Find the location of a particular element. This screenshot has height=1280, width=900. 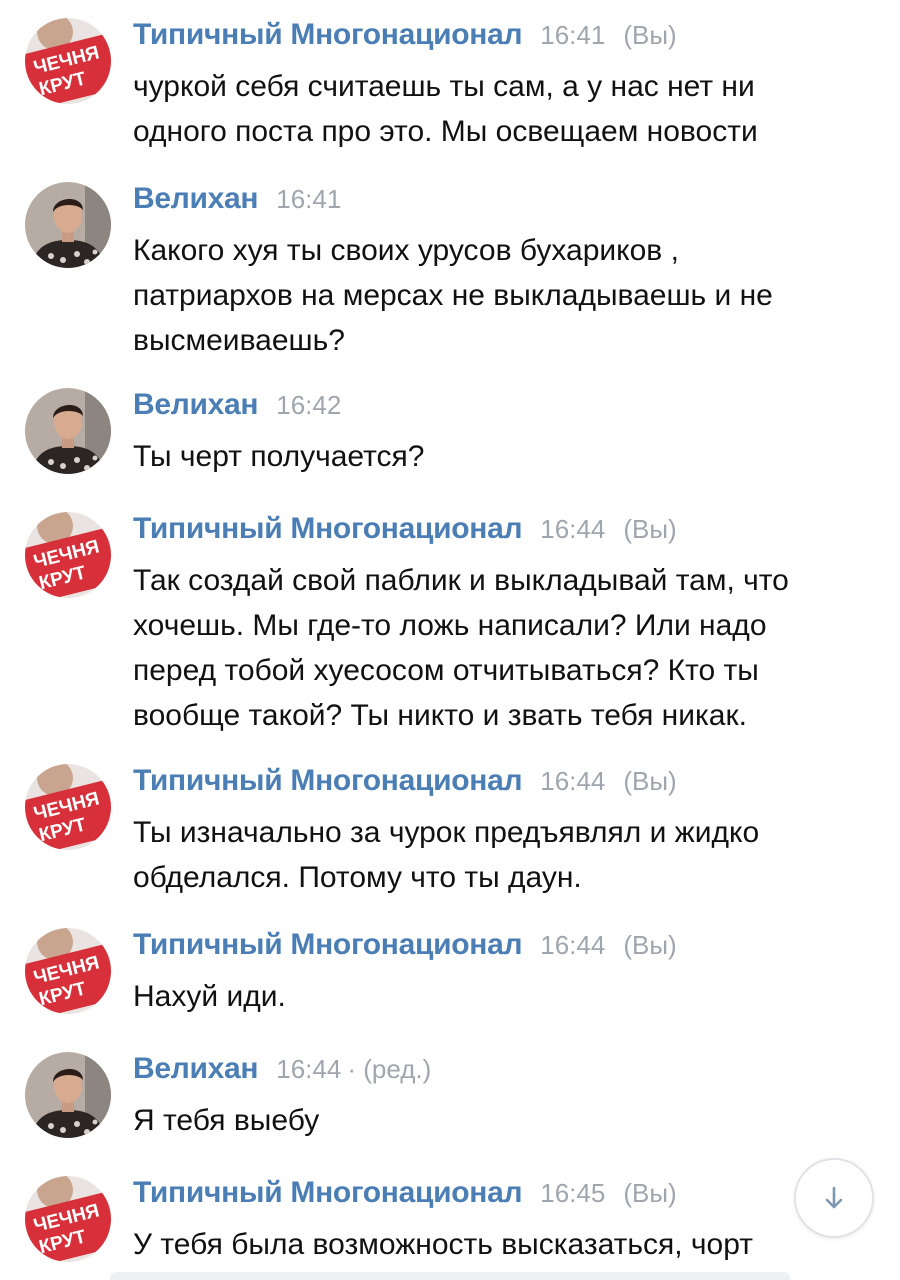

message-text-line: Нахуй иди. is located at coordinates (209, 996).